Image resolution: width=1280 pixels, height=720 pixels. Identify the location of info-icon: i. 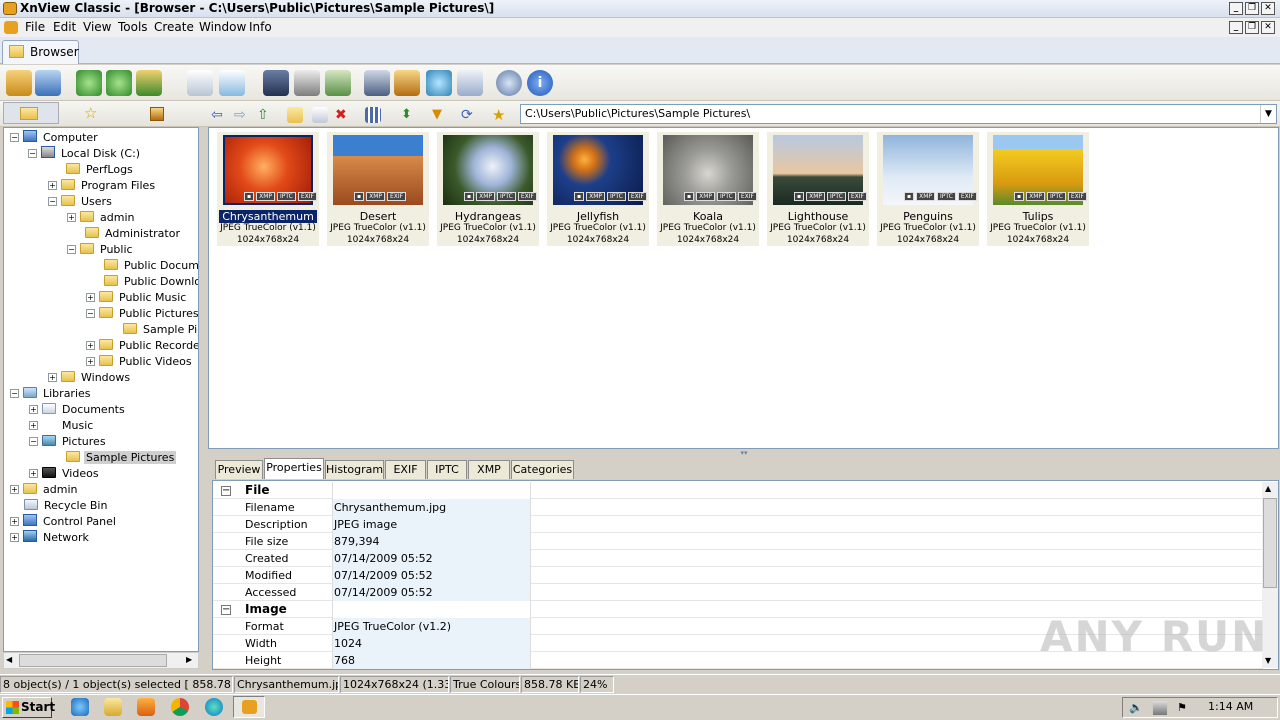
(540, 83).